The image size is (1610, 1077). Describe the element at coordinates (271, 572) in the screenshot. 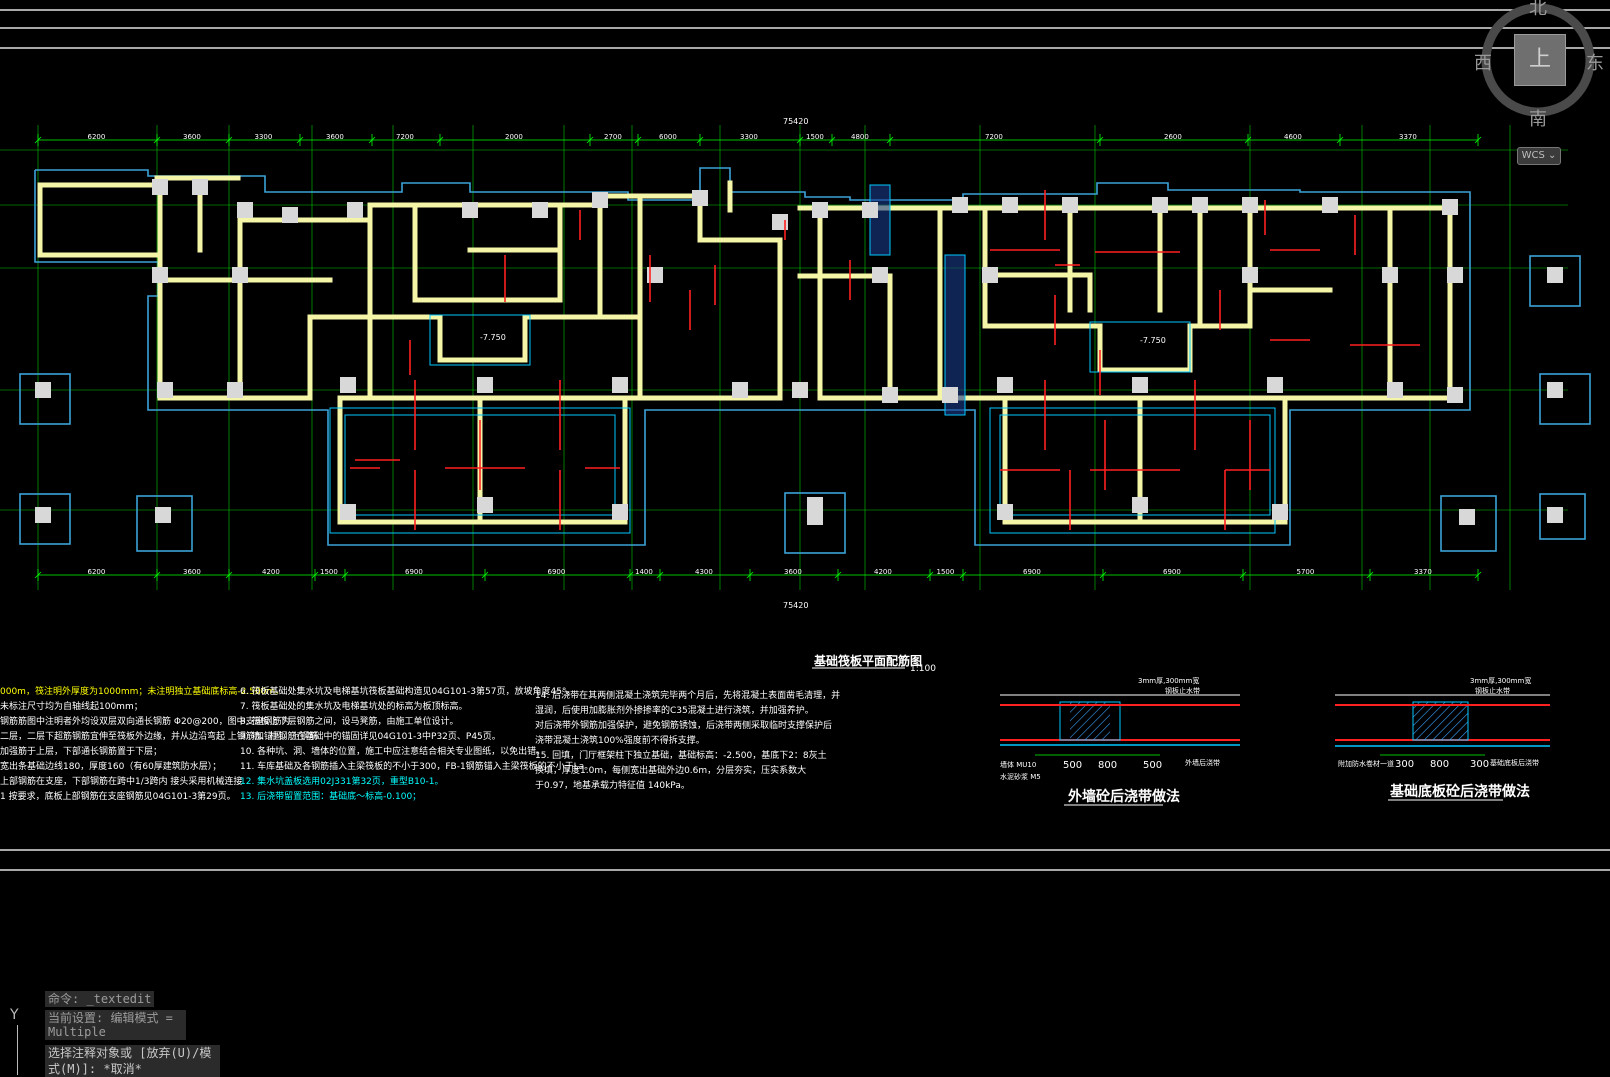

I see `bottom-dim-2: 4200` at that location.